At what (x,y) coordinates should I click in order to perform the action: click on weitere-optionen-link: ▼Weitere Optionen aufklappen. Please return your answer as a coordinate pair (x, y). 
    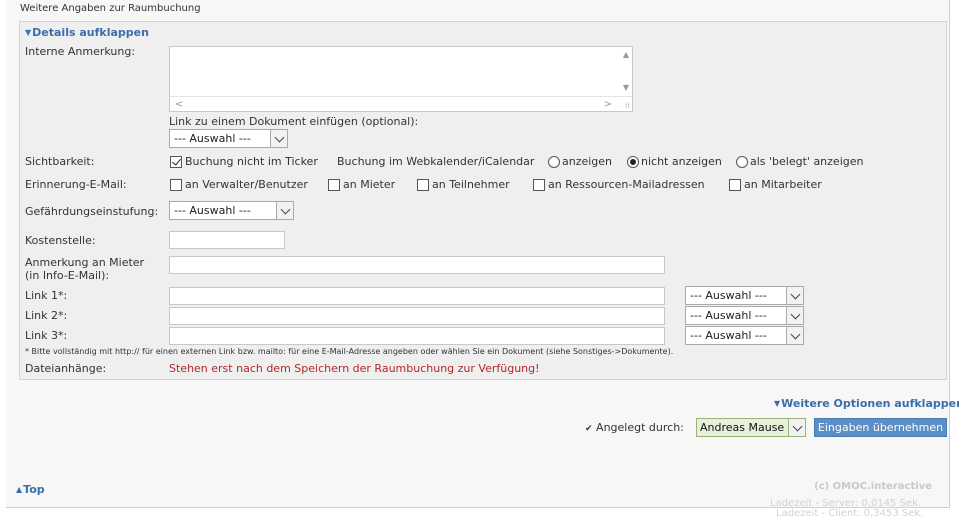
    Looking at the image, I should click on (866, 403).